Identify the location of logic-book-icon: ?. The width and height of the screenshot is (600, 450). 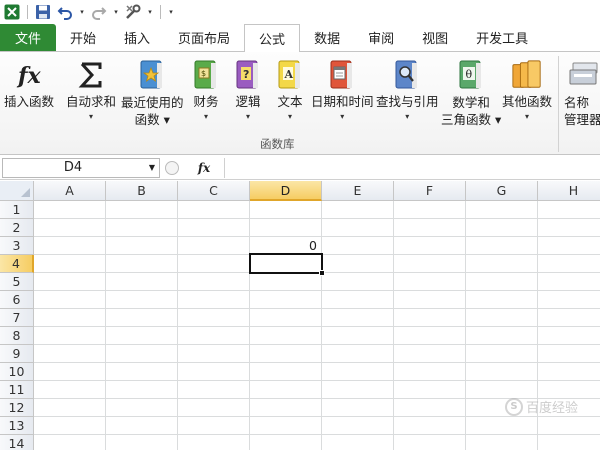
(248, 75).